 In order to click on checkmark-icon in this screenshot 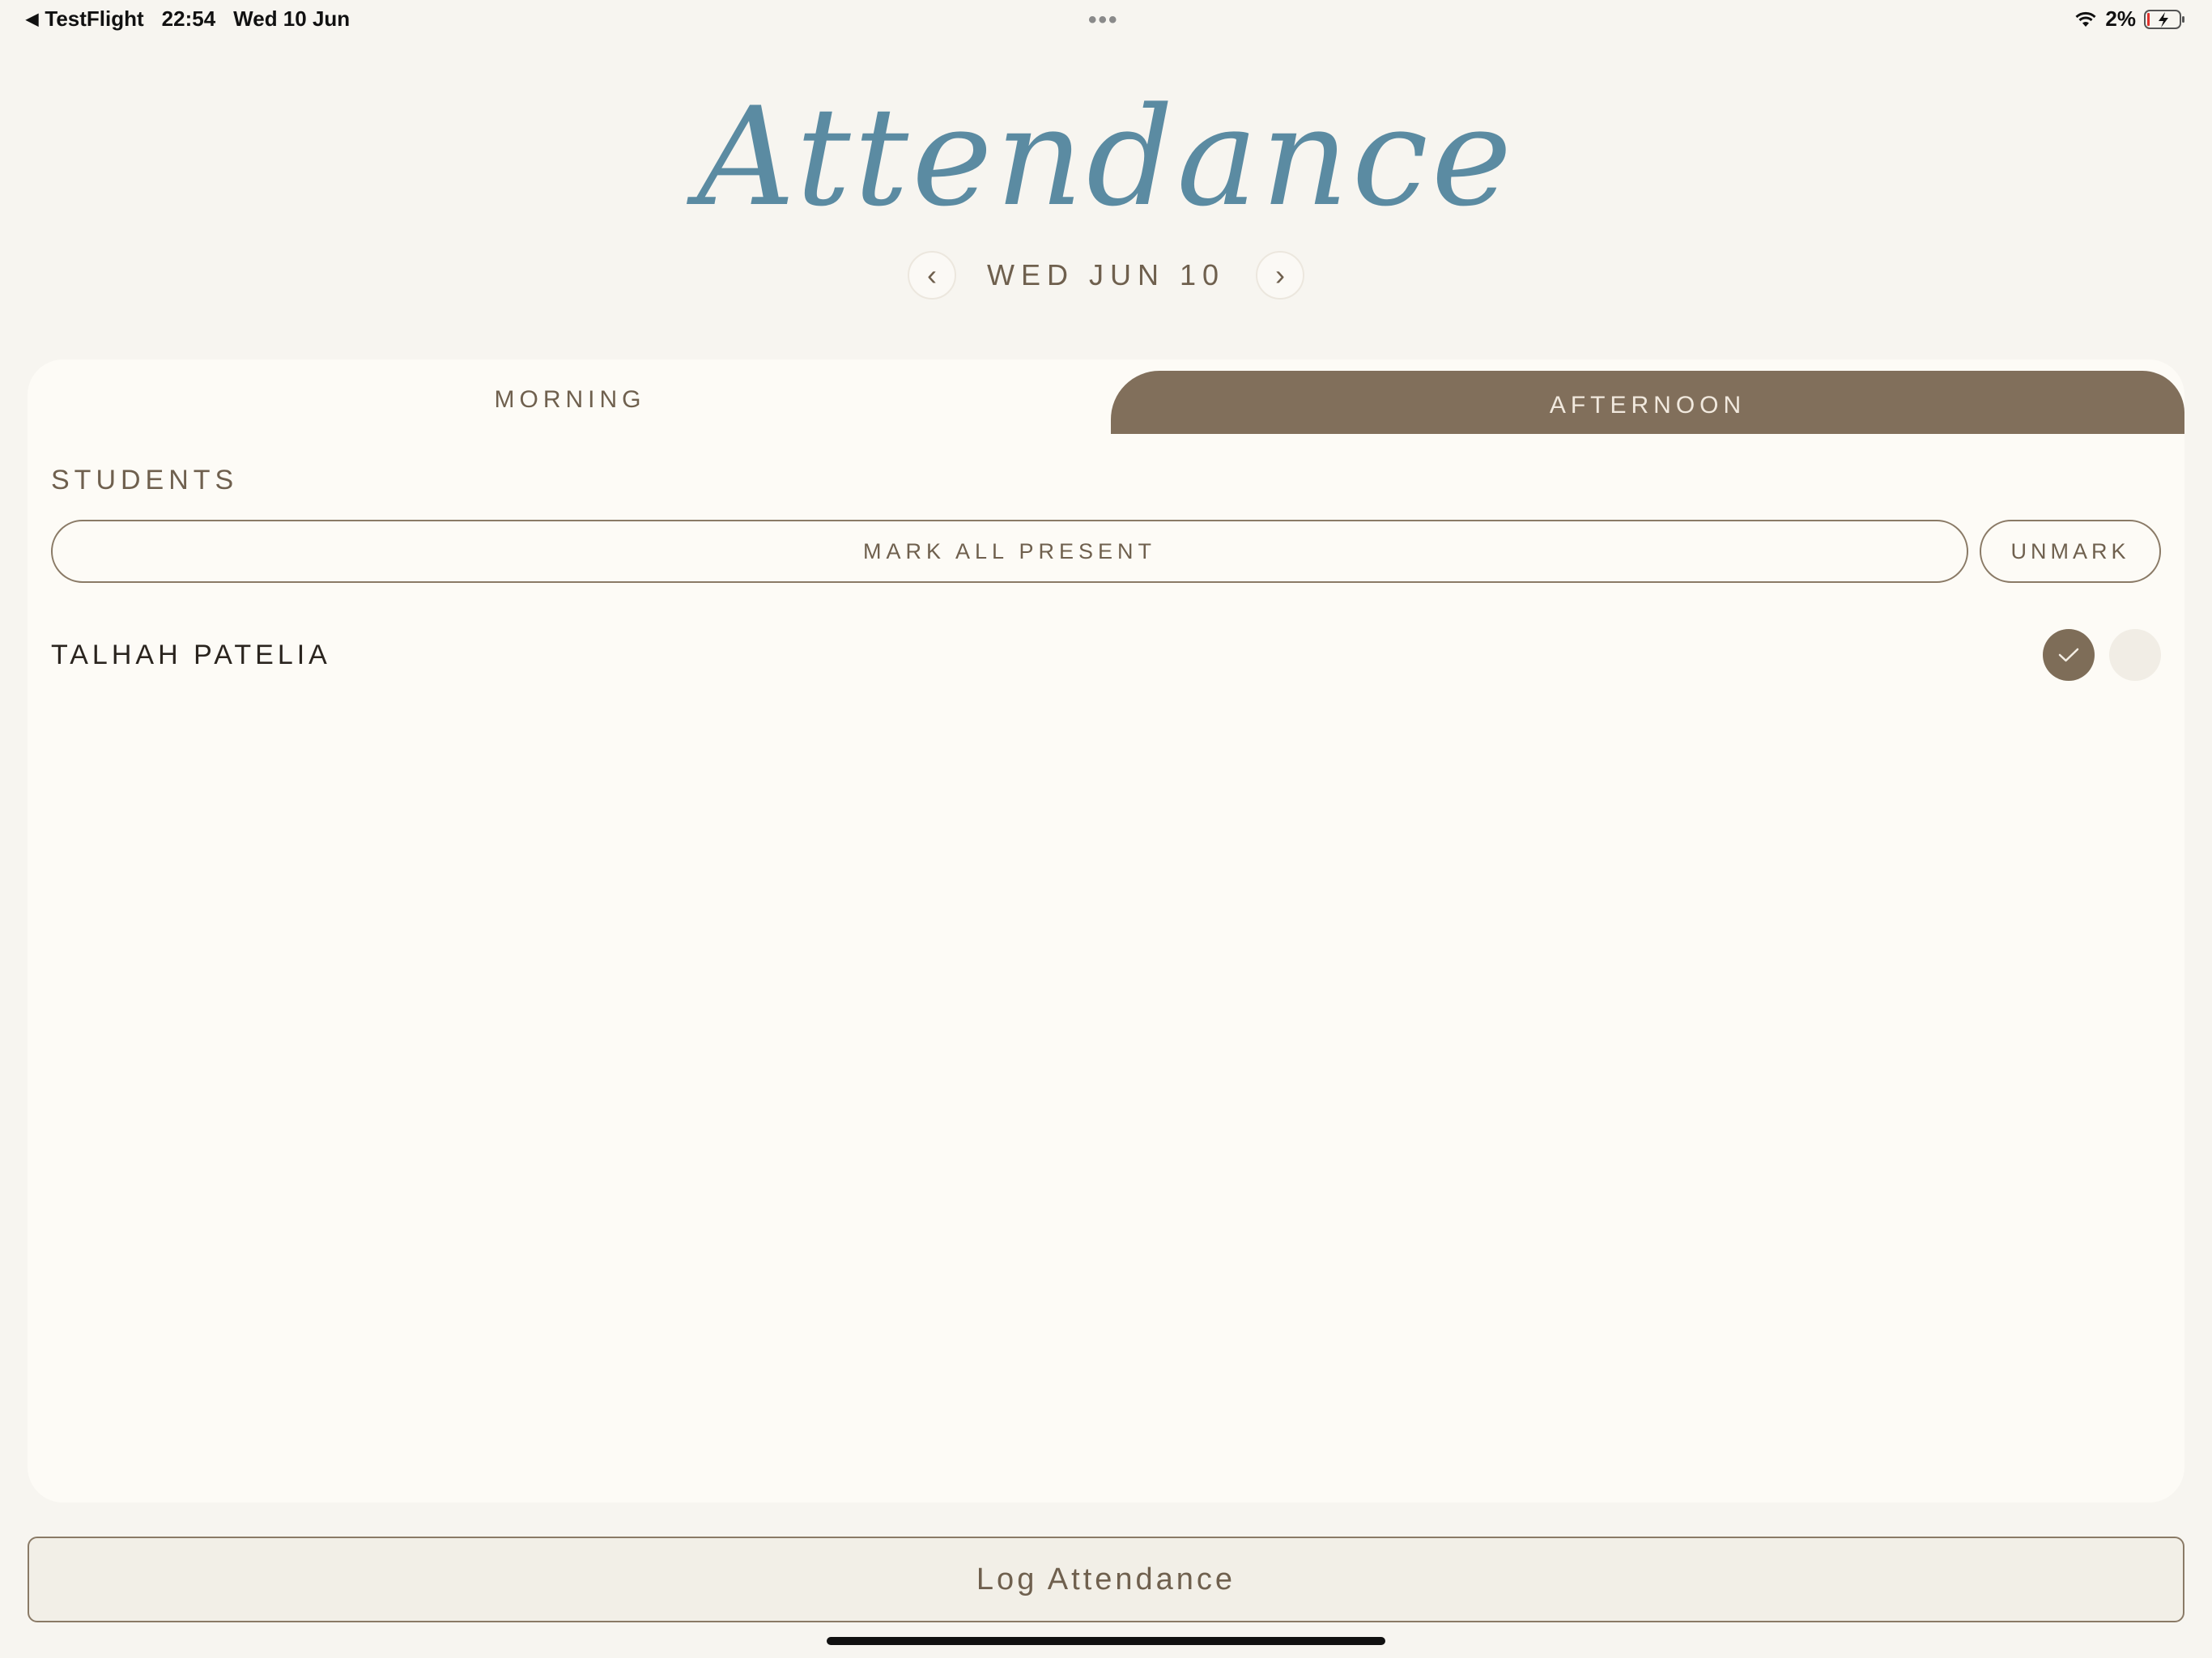, I will do `click(2068, 655)`.